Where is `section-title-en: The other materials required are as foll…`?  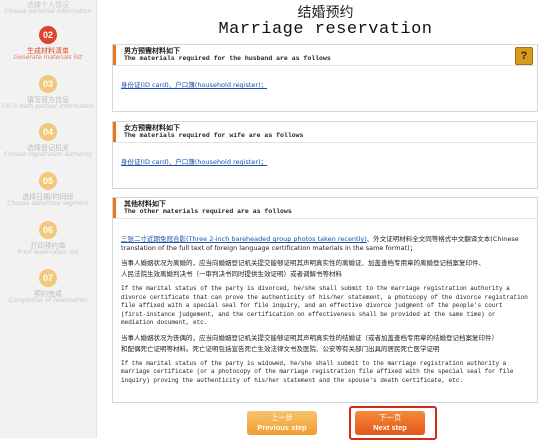
section-title-en: The other materials required are as foll… is located at coordinates (208, 211).